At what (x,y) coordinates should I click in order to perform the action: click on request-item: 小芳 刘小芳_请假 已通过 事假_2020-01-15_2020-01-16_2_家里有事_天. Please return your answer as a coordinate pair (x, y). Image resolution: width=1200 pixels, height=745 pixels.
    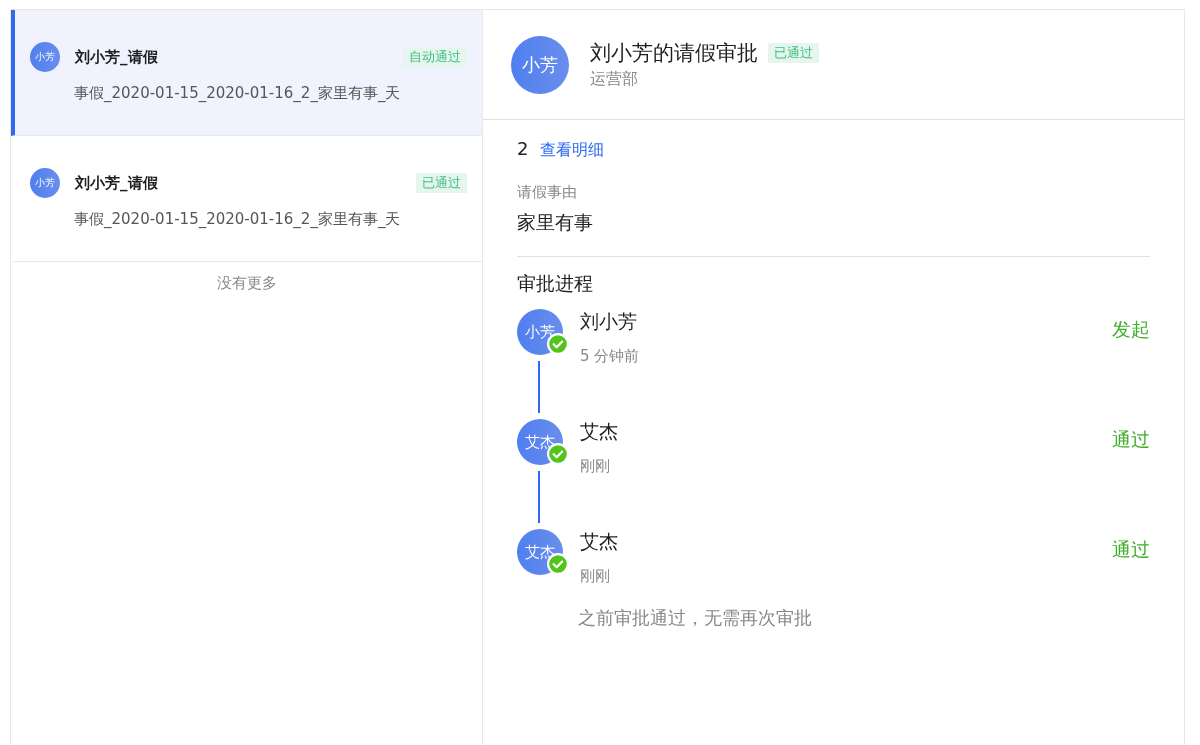
    Looking at the image, I should click on (246, 199).